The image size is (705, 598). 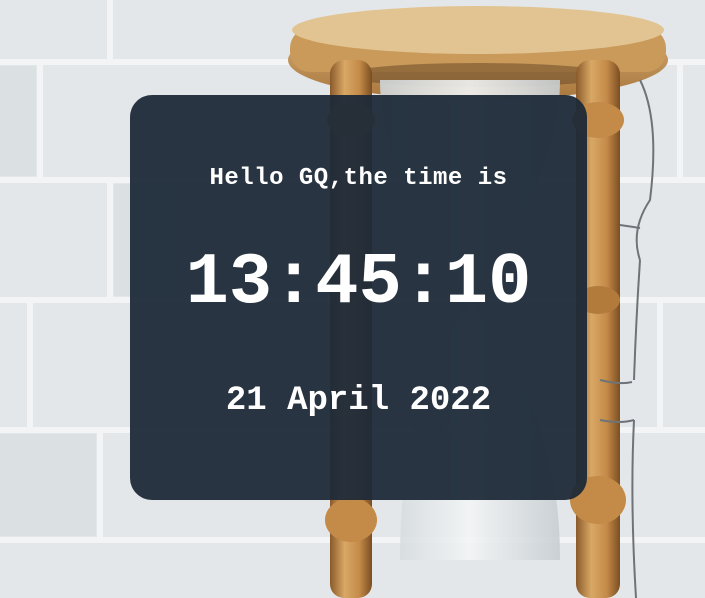 I want to click on greeting-text: Hello GQ,the time is, so click(x=358, y=178).